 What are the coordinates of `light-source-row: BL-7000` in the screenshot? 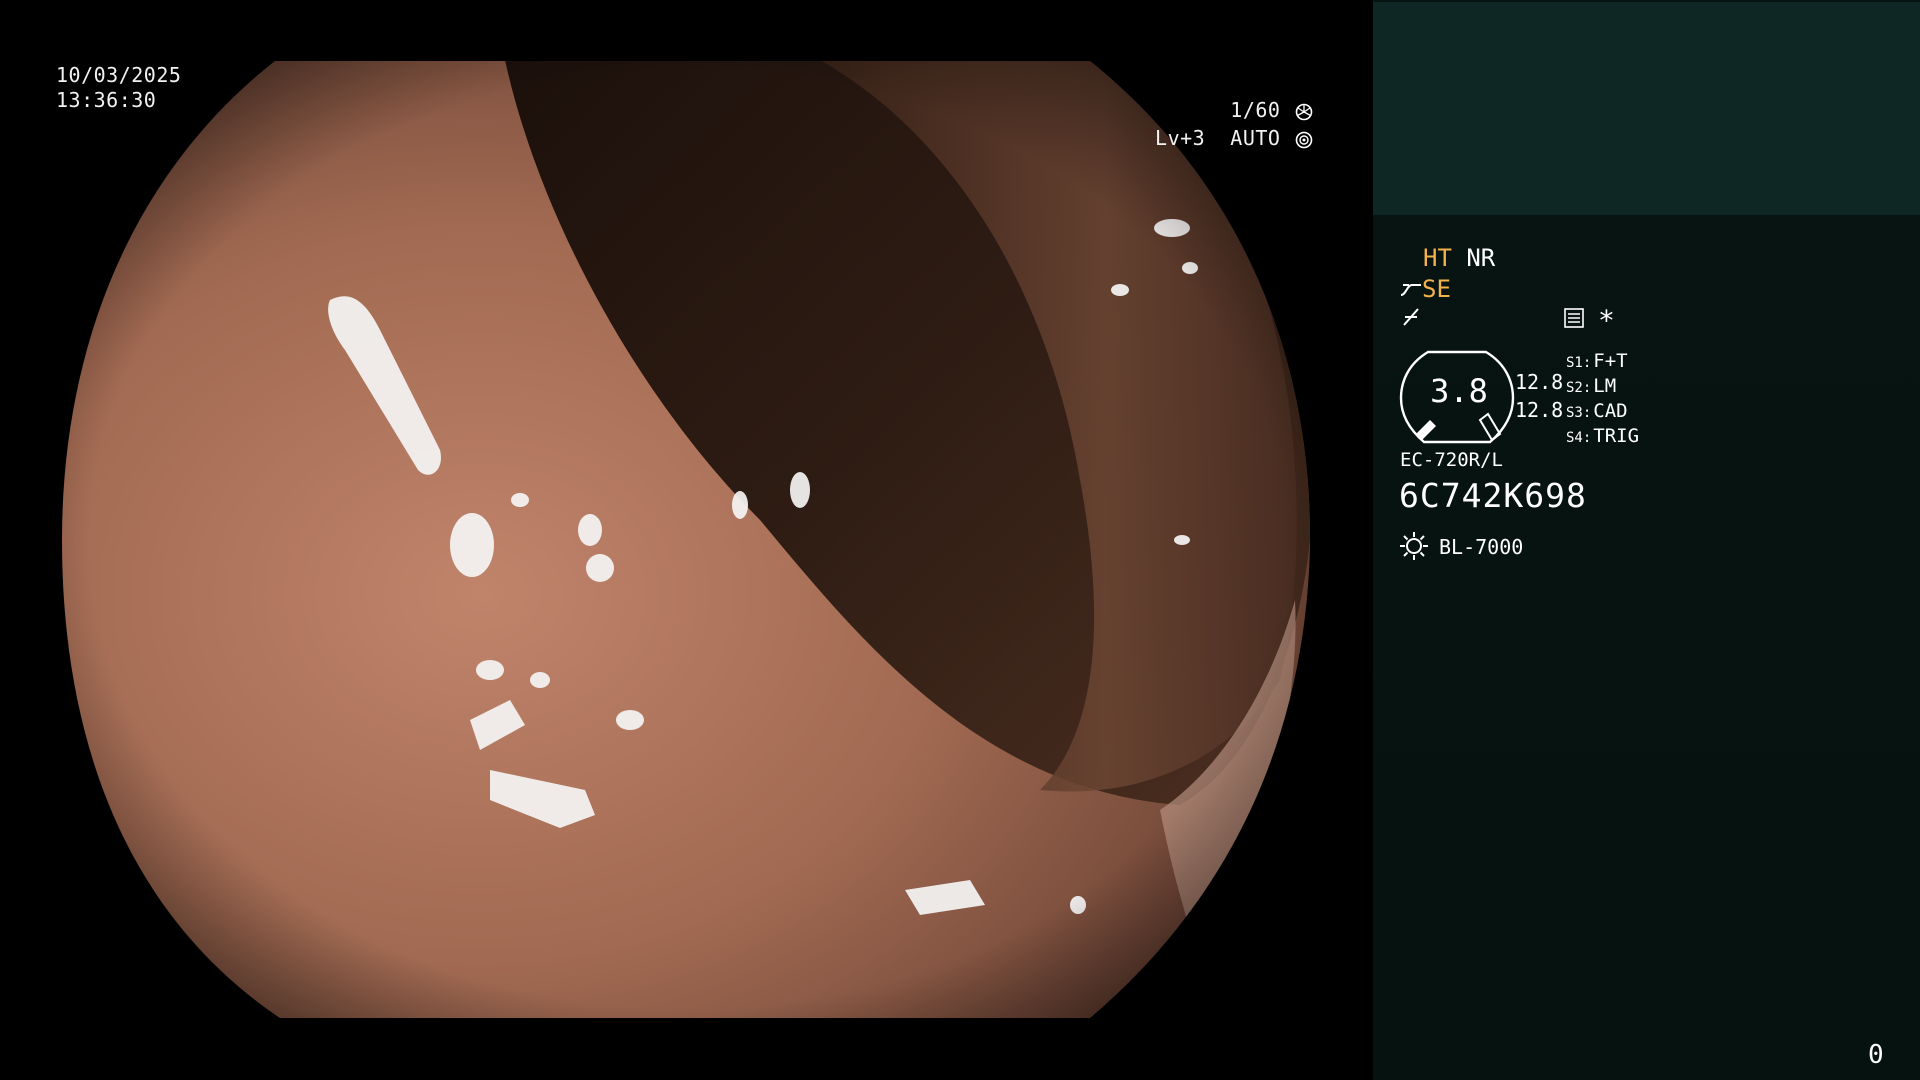 It's located at (1460, 548).